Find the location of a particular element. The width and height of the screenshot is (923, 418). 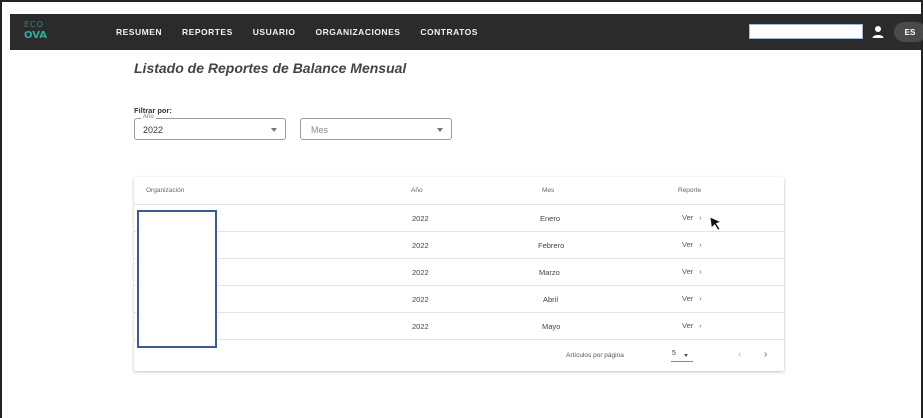

previous-page-button: ‹ is located at coordinates (739, 354).